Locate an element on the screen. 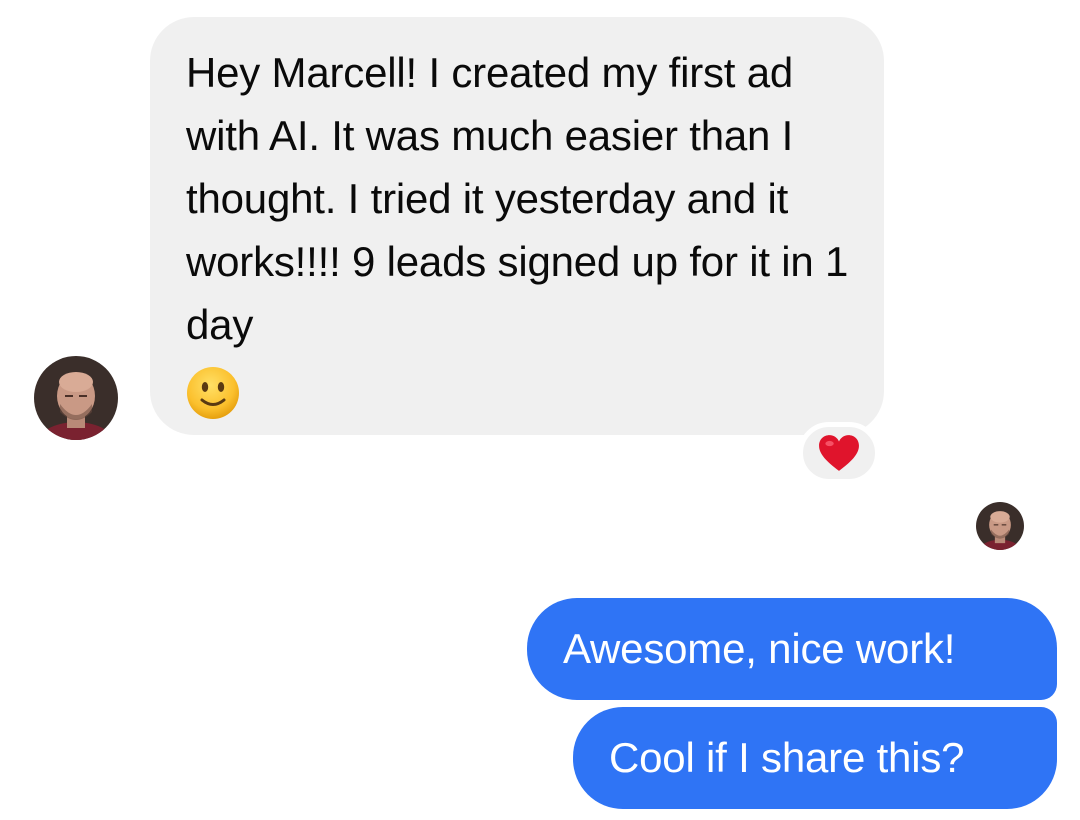  read-receipt-avatar is located at coordinates (1000, 526).